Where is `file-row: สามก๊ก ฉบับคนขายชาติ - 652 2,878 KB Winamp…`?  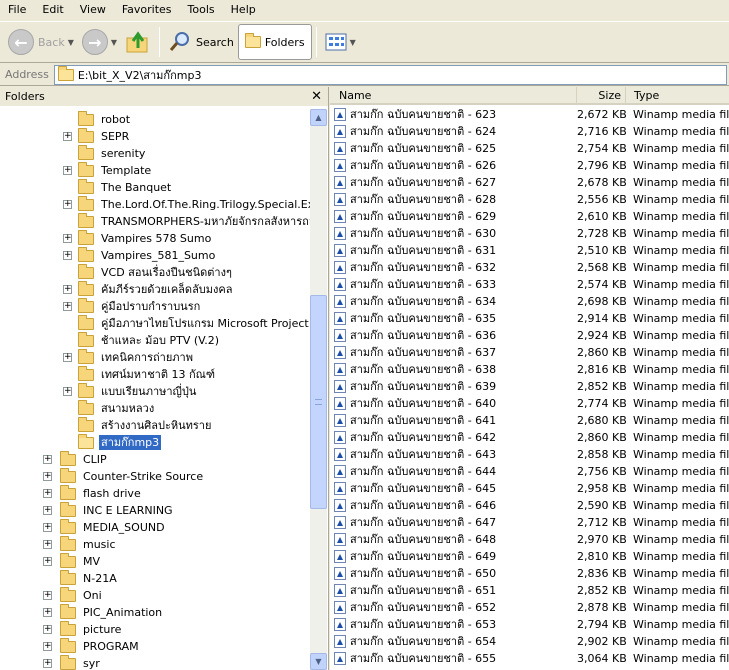
file-row: สามก๊ก ฉบับคนขายชาติ - 652 2,878 KB Winamp… is located at coordinates (529, 607).